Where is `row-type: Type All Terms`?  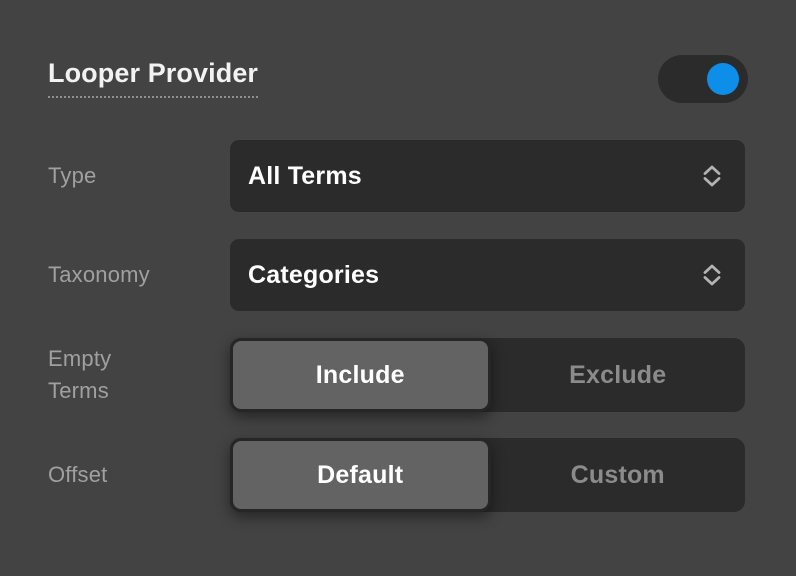 row-type: Type All Terms is located at coordinates (396, 176).